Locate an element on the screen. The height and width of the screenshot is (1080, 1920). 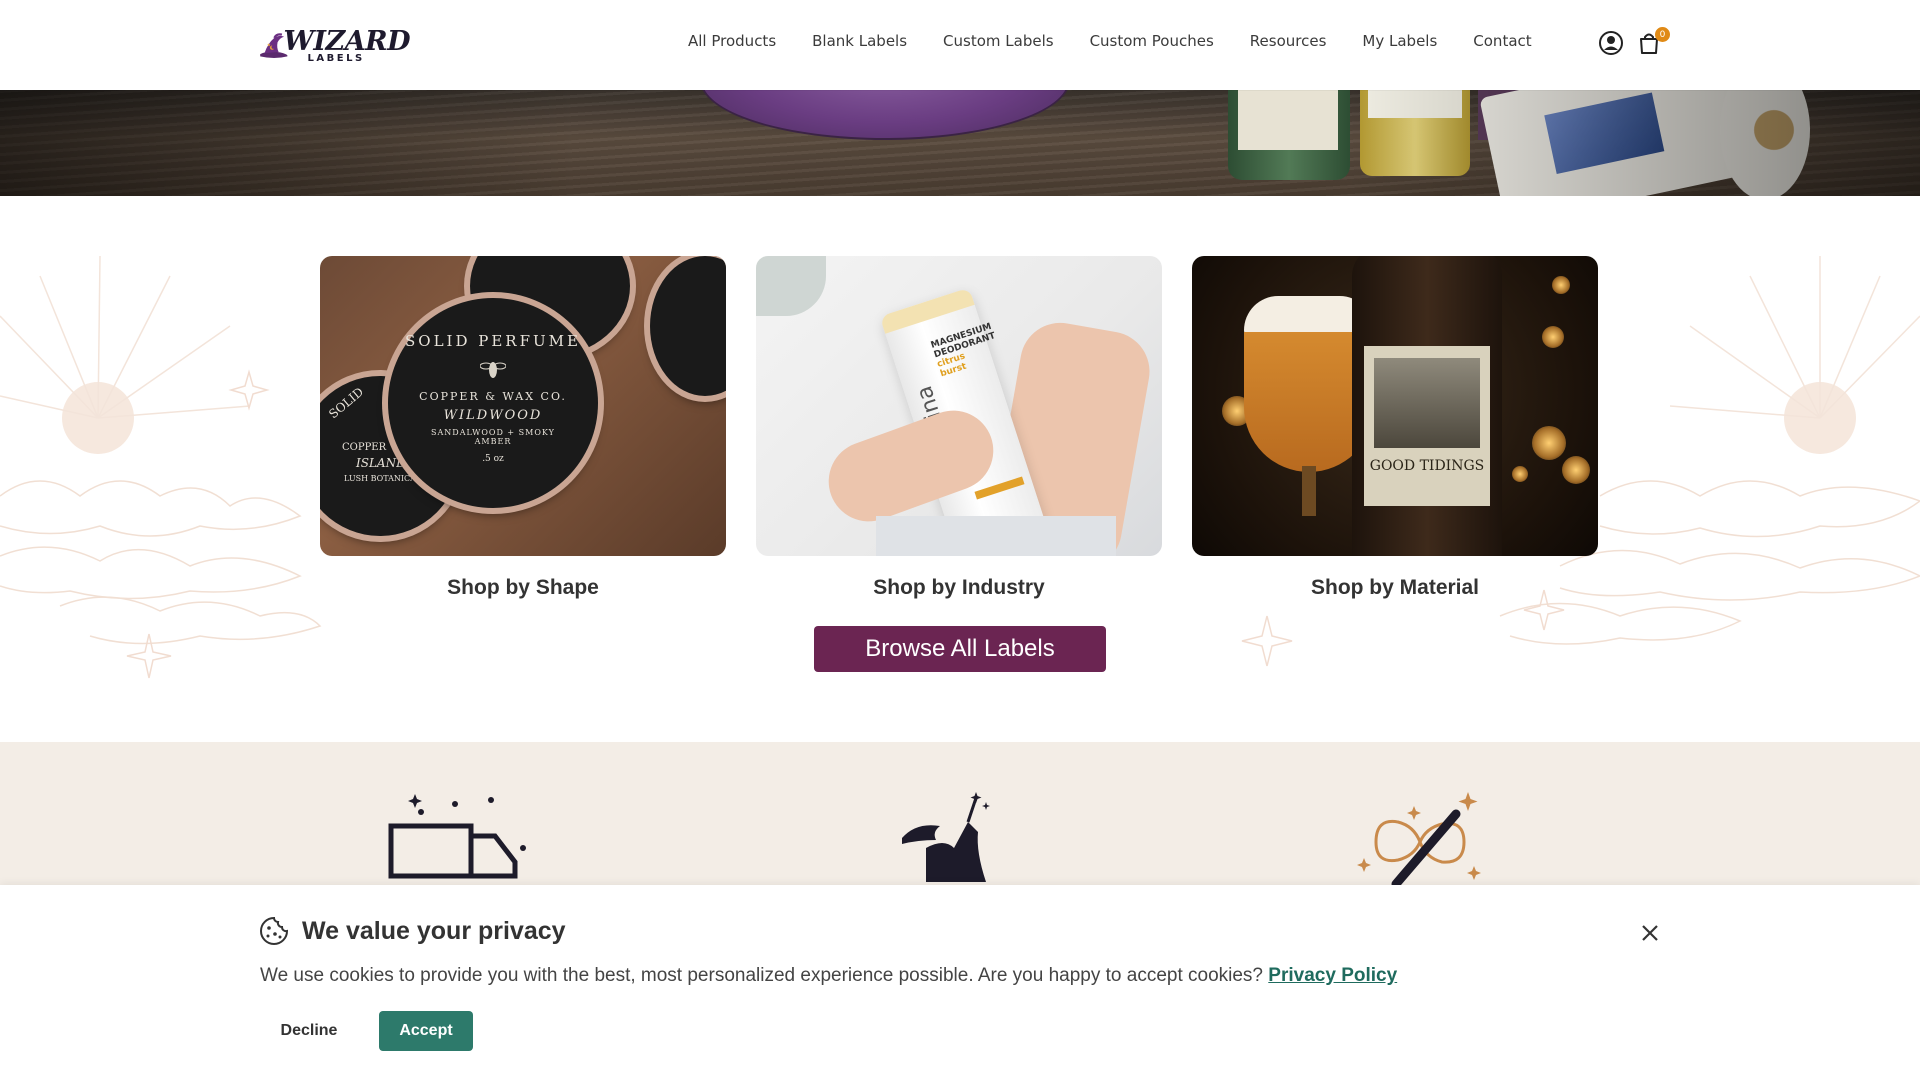
close-icon is located at coordinates (1650, 933).